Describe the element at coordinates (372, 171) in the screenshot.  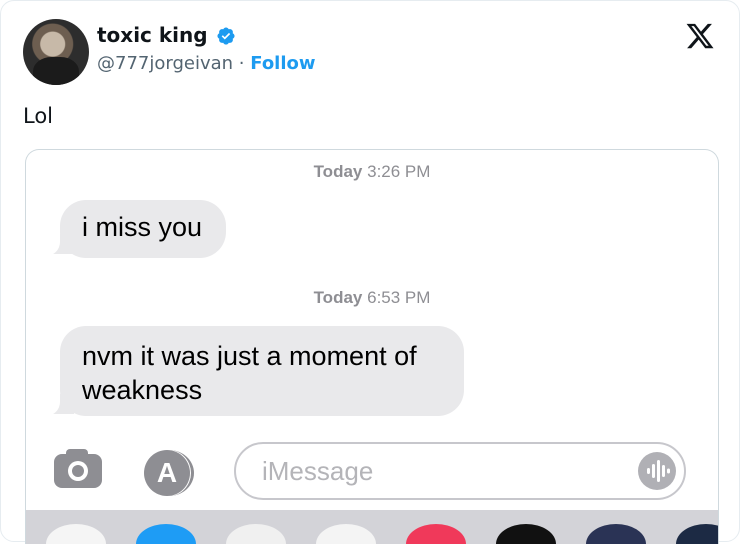
I see `timestamp-1: Today 3:26 PM` at that location.